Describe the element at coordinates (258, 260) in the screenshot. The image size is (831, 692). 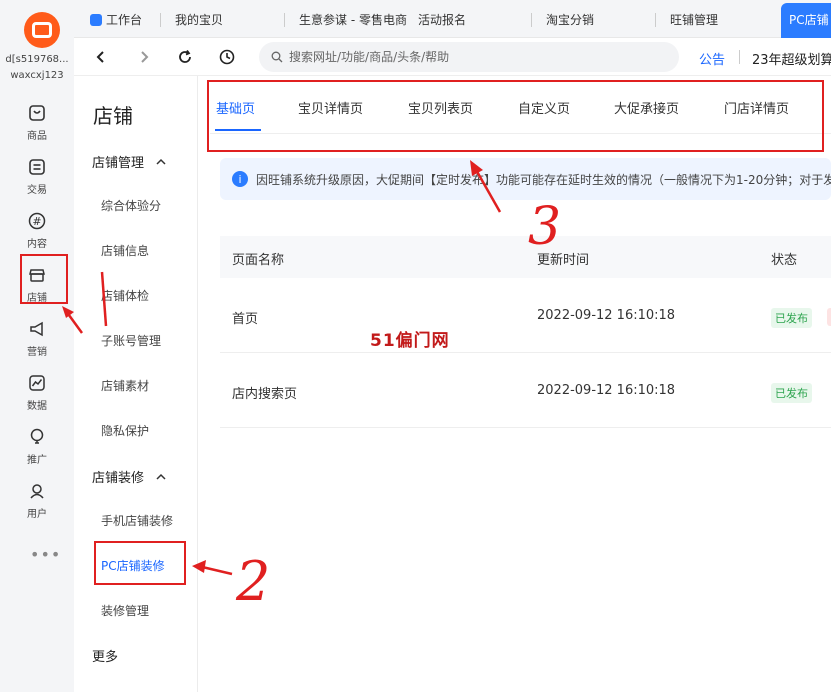
I see `column-header: 页面名称` at that location.